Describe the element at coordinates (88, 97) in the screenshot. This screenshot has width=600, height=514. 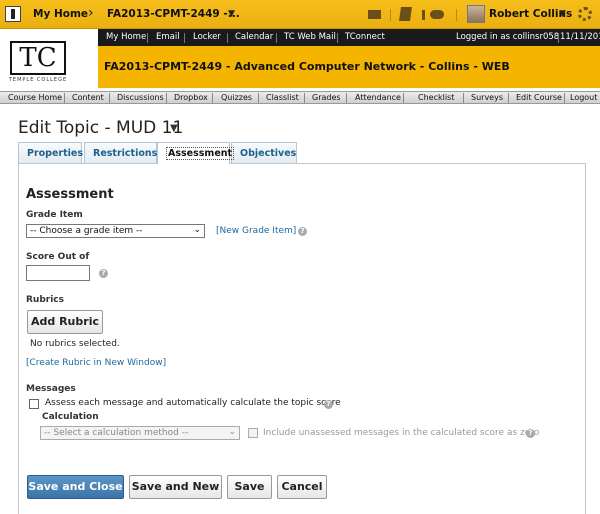
I see `nav-content: Content` at that location.